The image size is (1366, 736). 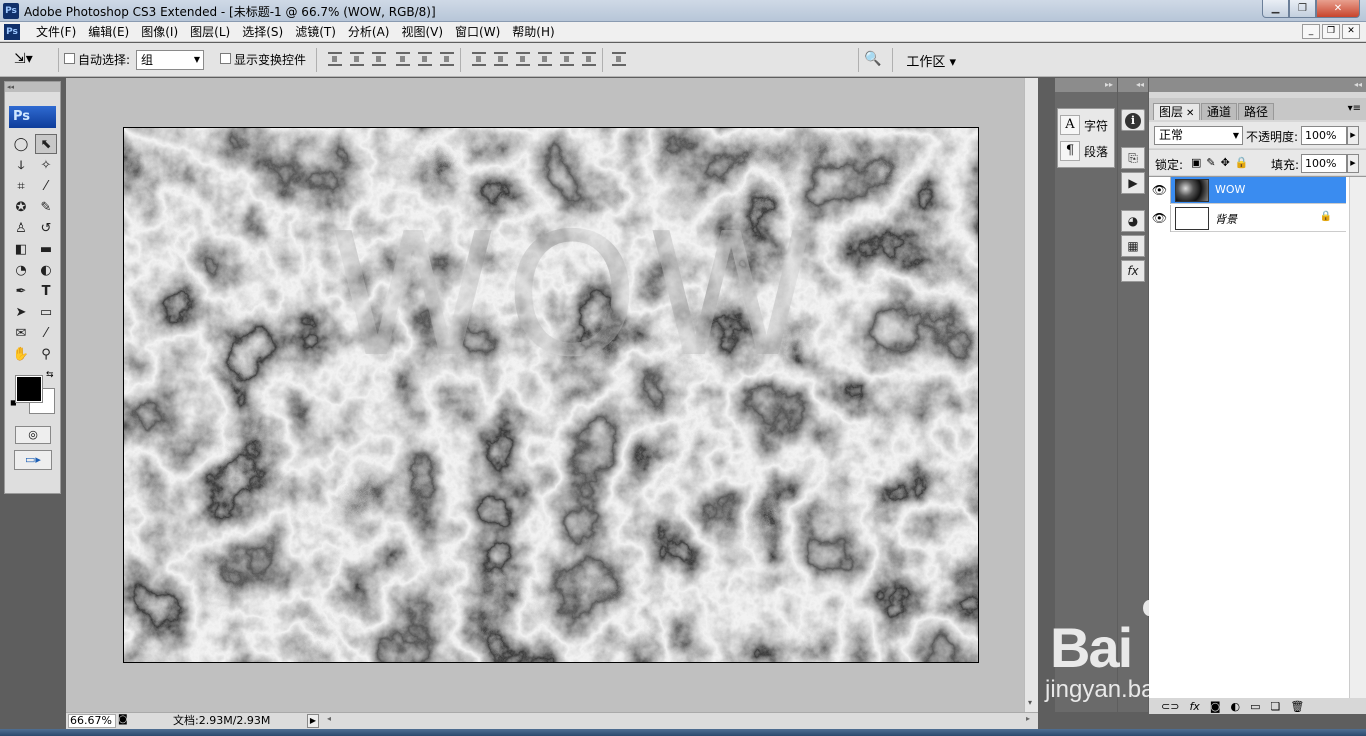 I want to click on clone-stamp-tool-icon: ♙, so click(x=21, y=228).